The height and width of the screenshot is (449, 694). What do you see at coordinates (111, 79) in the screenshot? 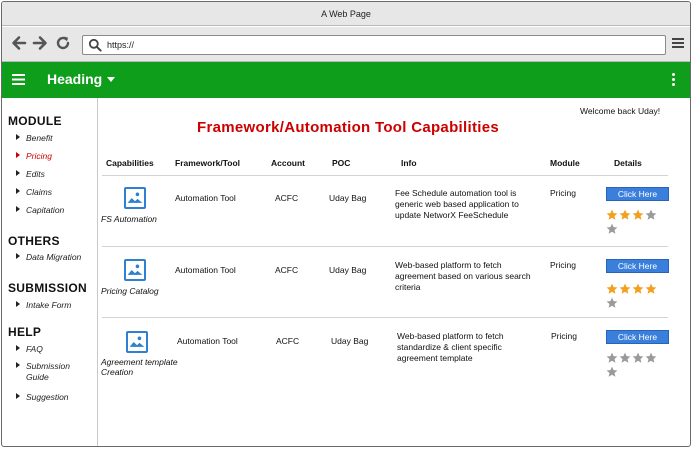
I see `caret-down-icon` at bounding box center [111, 79].